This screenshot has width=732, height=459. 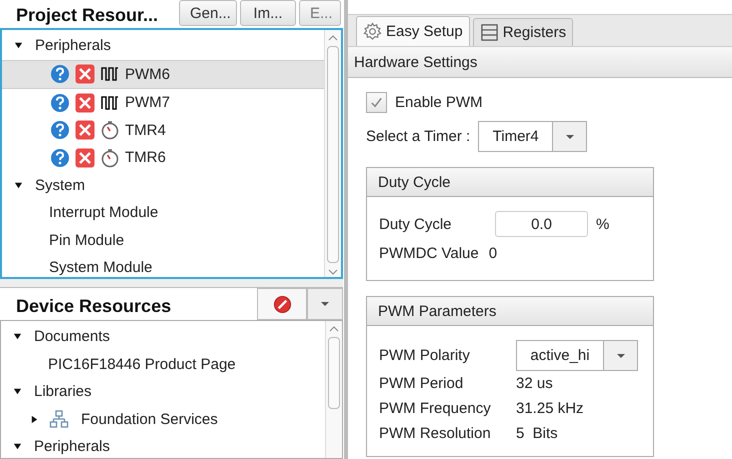 I want to click on field-value: 5 Bits, so click(x=537, y=433).